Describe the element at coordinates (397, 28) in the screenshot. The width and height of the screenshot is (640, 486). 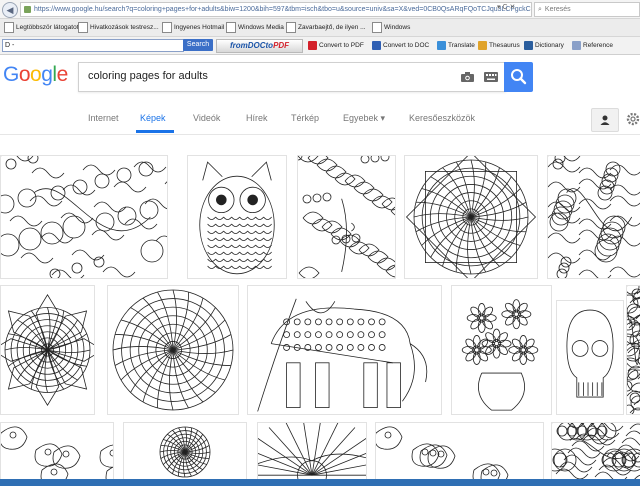
I see `bookmark-label: Windows` at that location.